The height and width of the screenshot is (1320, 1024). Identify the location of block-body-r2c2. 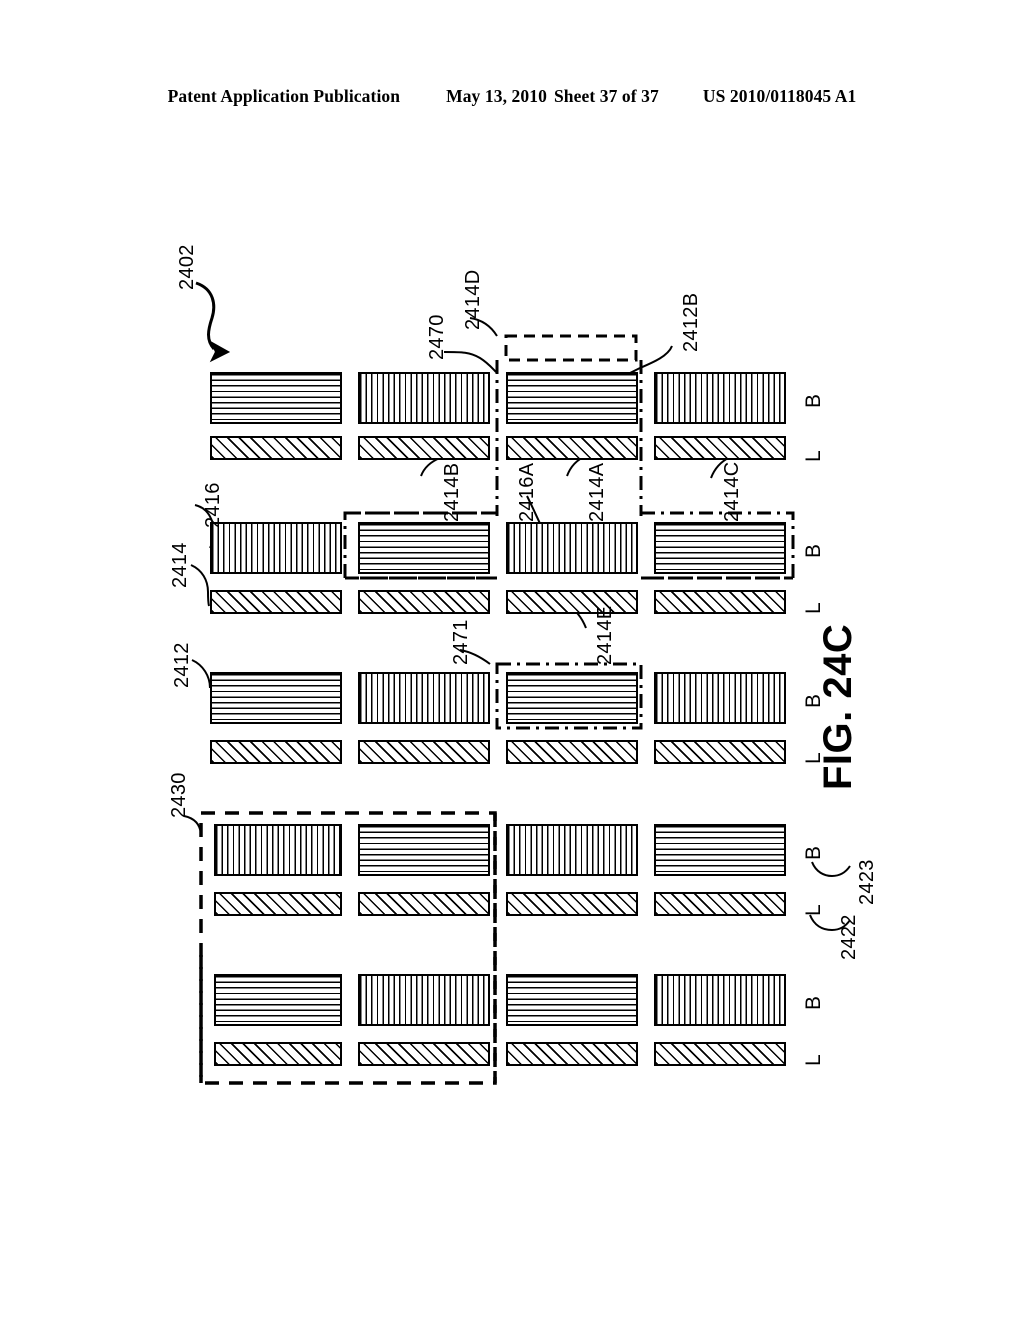
(424, 548).